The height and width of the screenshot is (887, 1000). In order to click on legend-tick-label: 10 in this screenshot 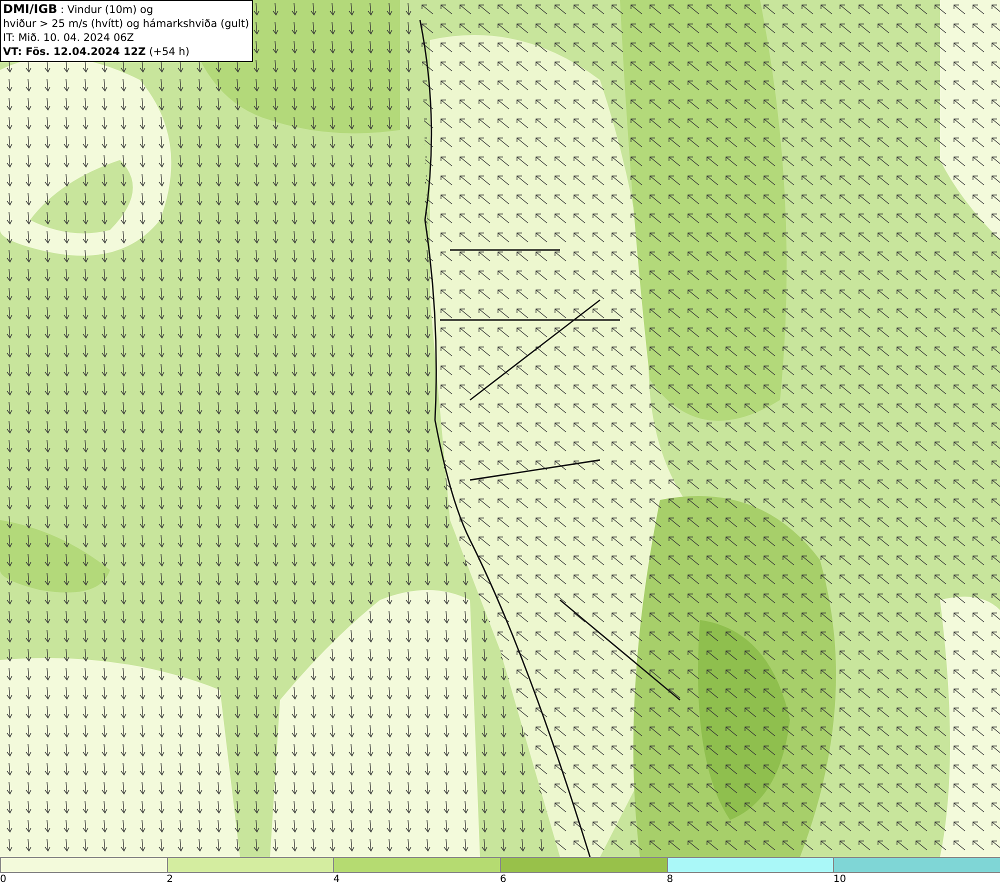, I will do `click(839, 879)`.